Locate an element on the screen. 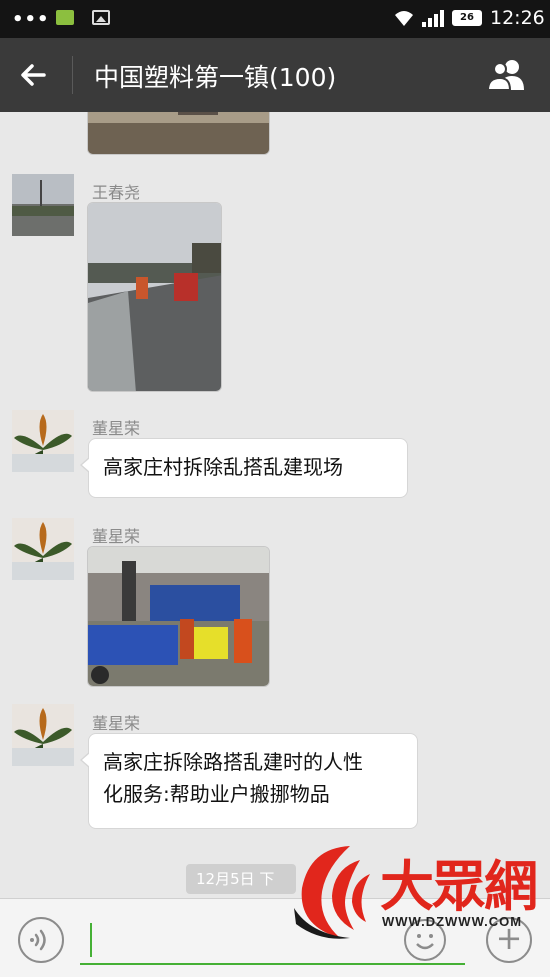  plus-icon: + is located at coordinates (509, 940).